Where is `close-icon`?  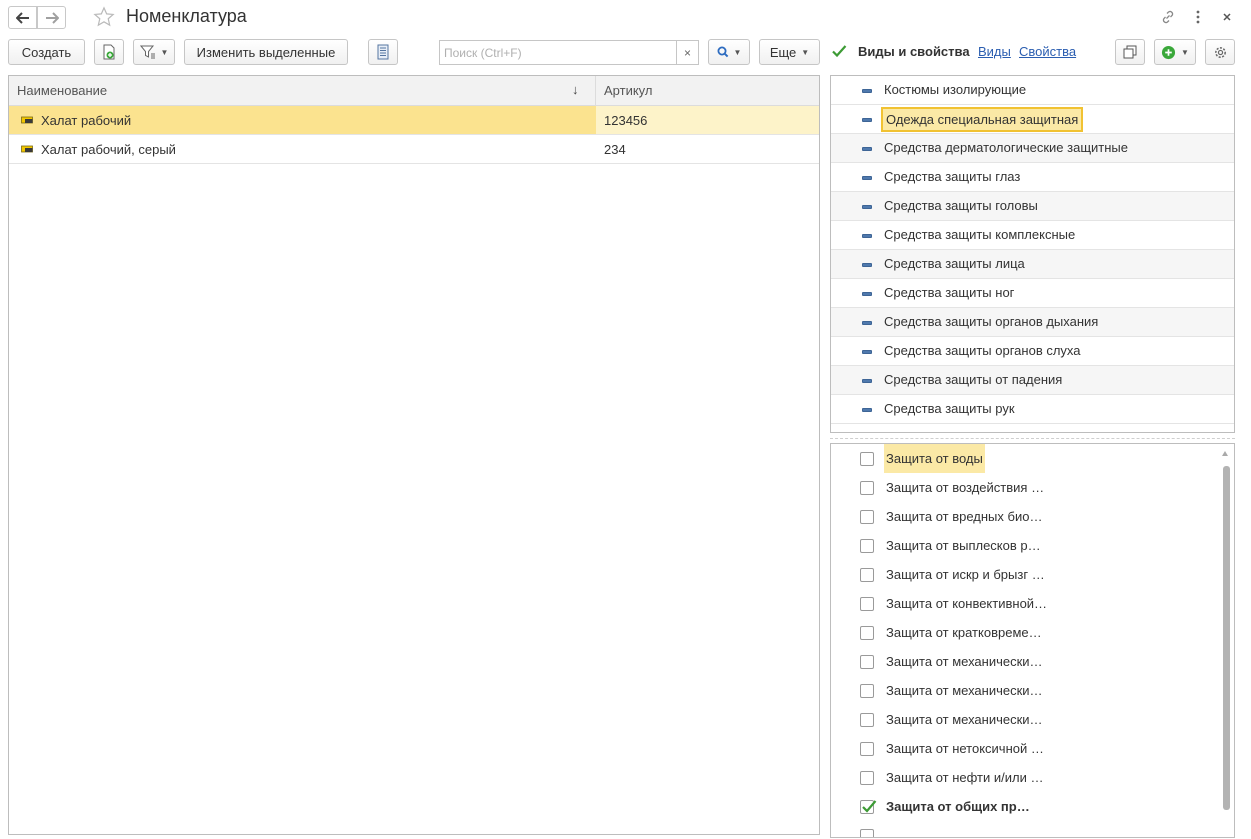 close-icon is located at coordinates (1227, 17).